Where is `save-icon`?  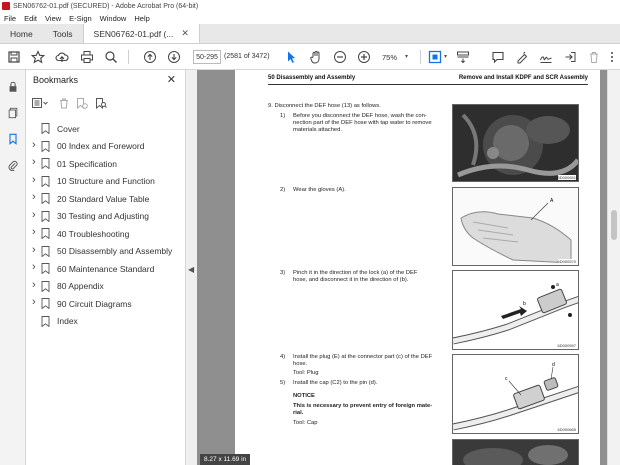 save-icon is located at coordinates (14, 57).